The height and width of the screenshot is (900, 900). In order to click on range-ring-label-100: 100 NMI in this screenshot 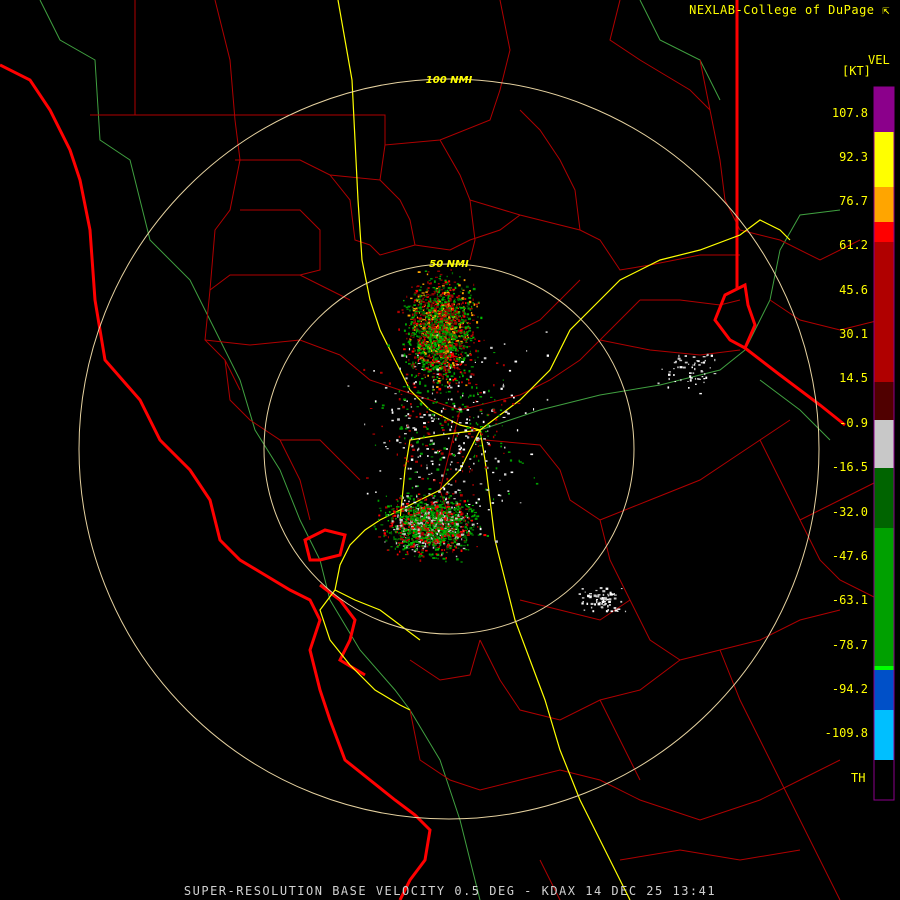, I will do `click(449, 80)`.